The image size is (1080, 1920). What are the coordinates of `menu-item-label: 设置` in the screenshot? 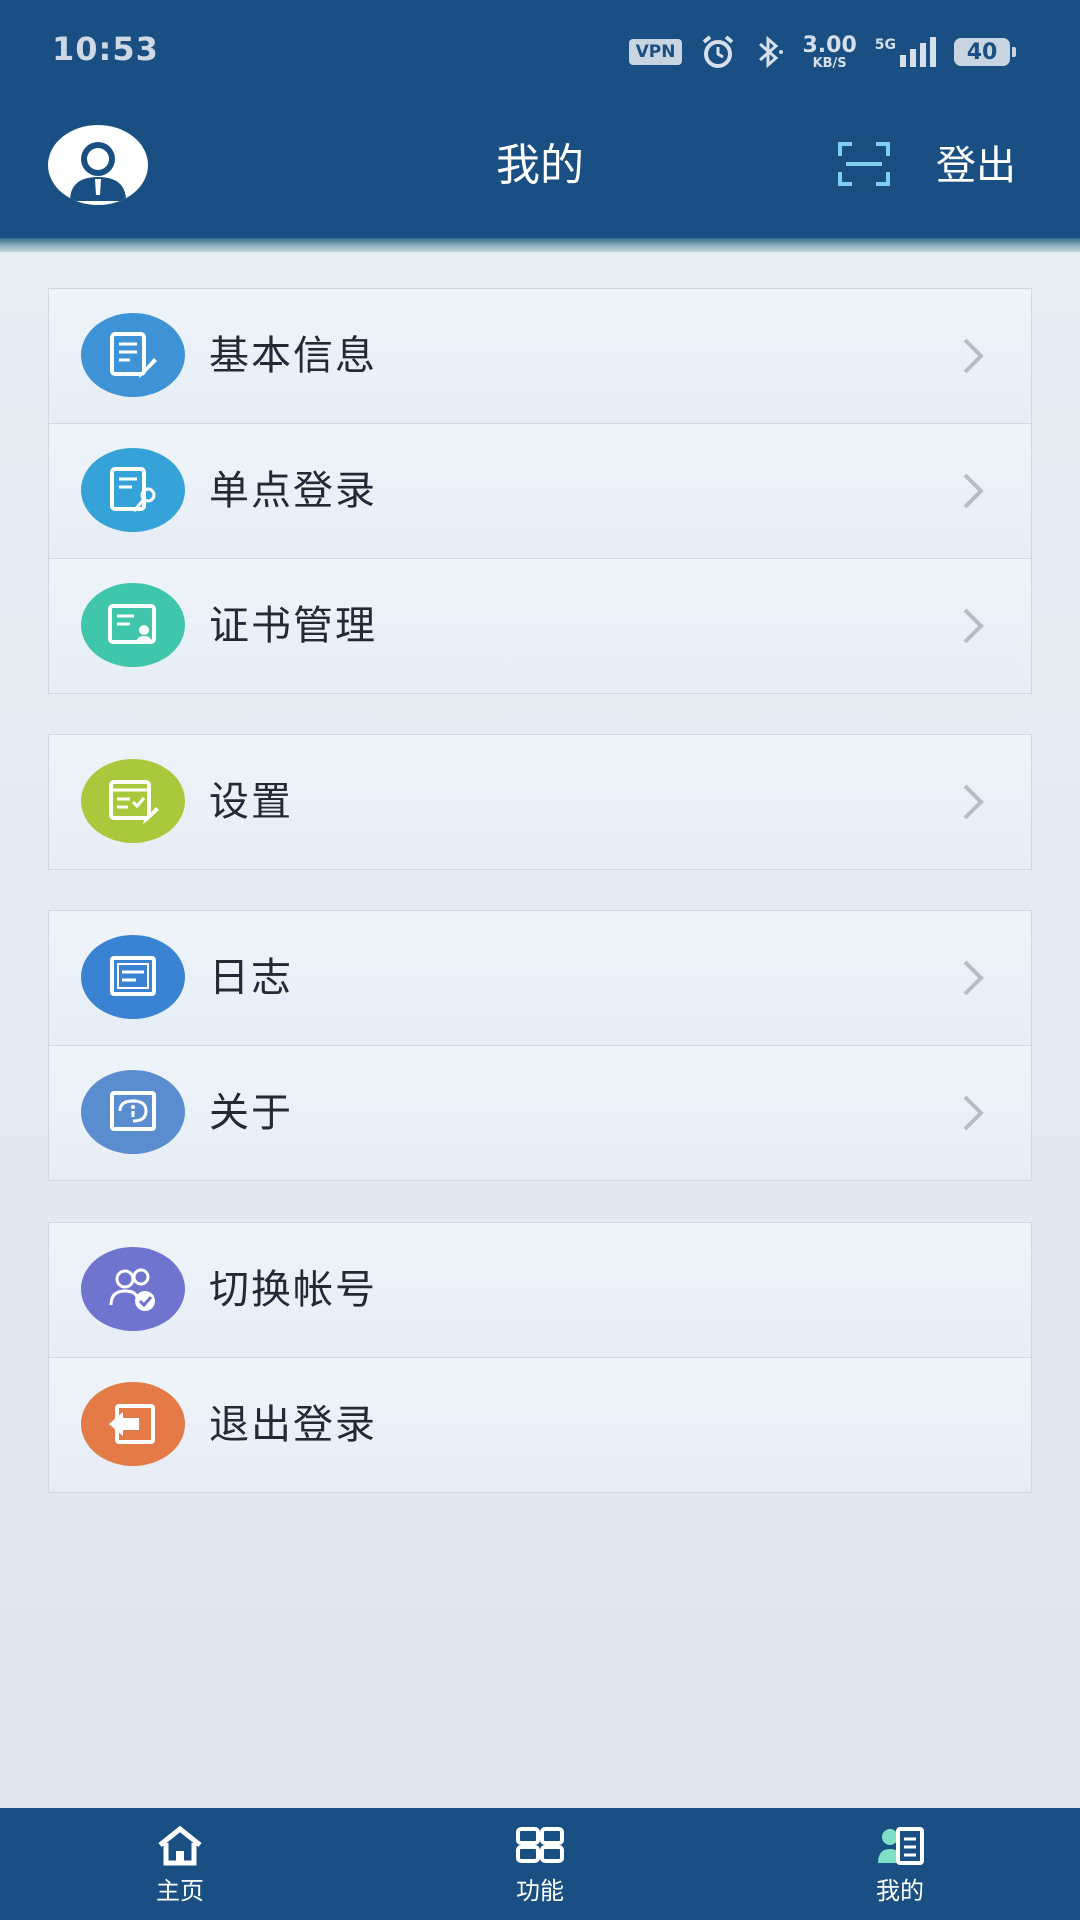 It's located at (251, 802).